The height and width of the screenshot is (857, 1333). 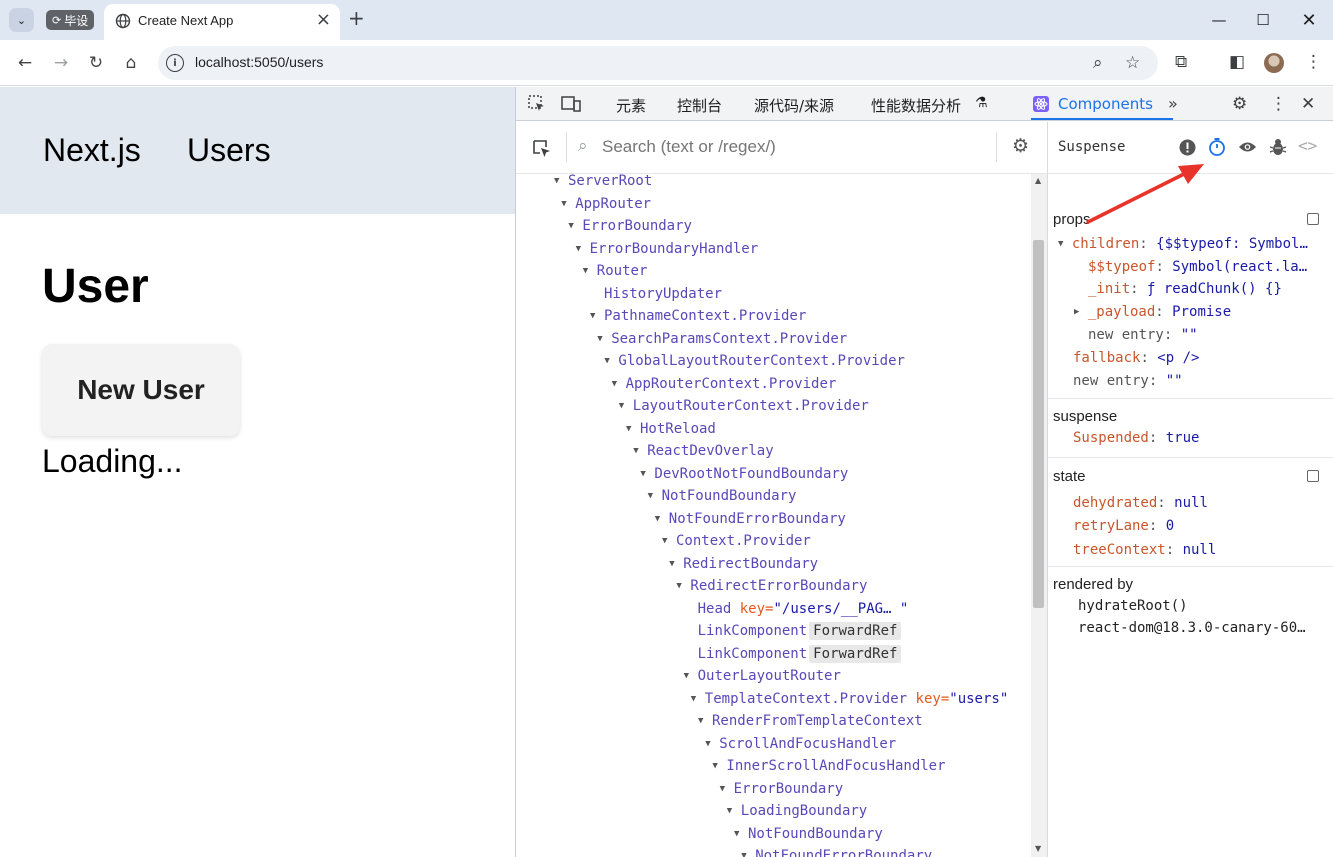 What do you see at coordinates (797, 811) in the screenshot?
I see `tree-node: ▼ LoadingBoundary` at bounding box center [797, 811].